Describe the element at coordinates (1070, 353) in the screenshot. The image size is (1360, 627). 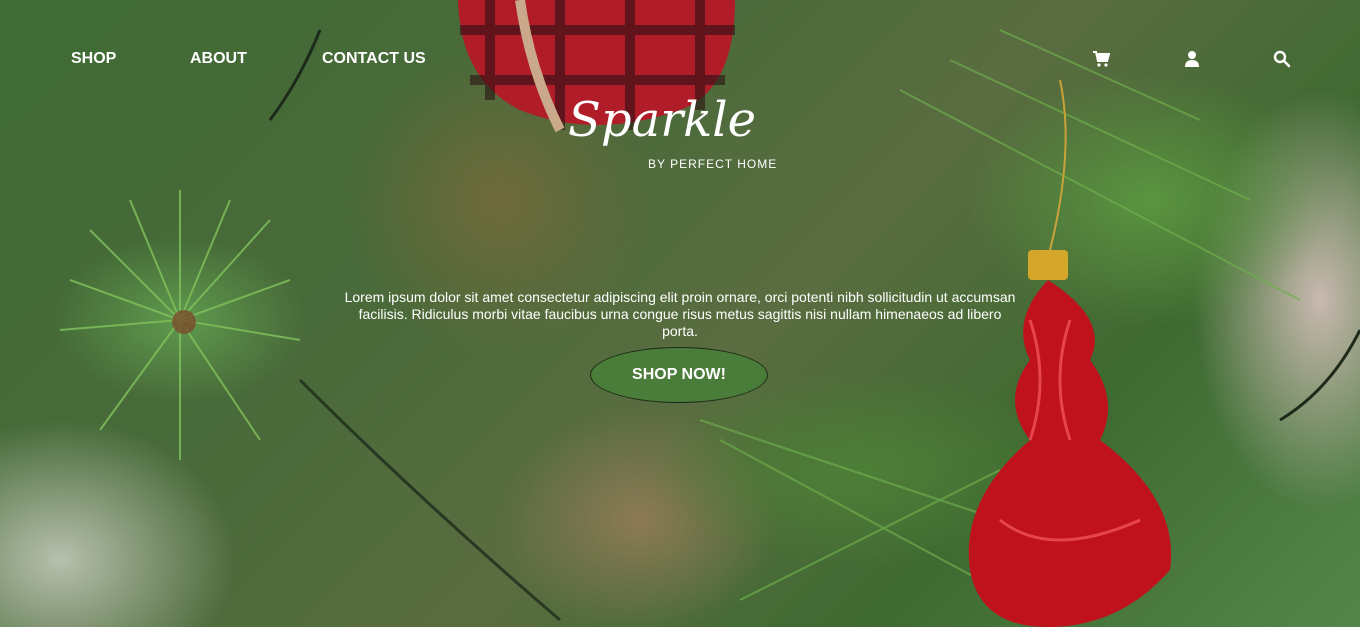
I see `red-ornament` at that location.